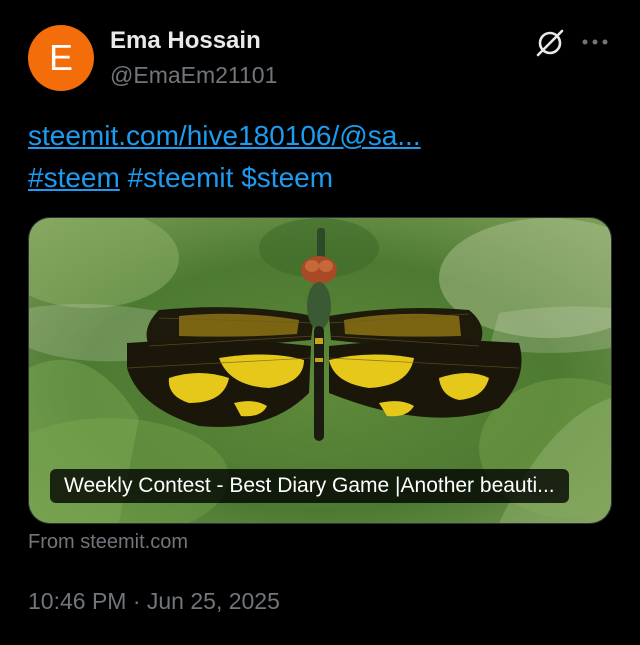  I want to click on link-source: From steemit.com, so click(108, 542).